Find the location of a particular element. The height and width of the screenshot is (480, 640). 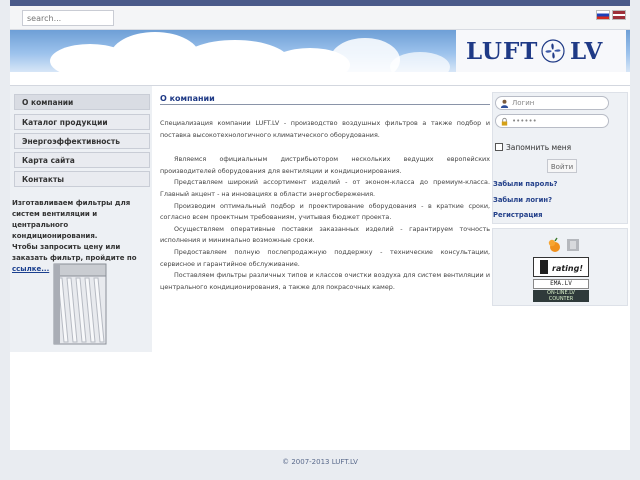

online-counter-badge: ON-LINE.LV COUNTER is located at coordinates (561, 296).